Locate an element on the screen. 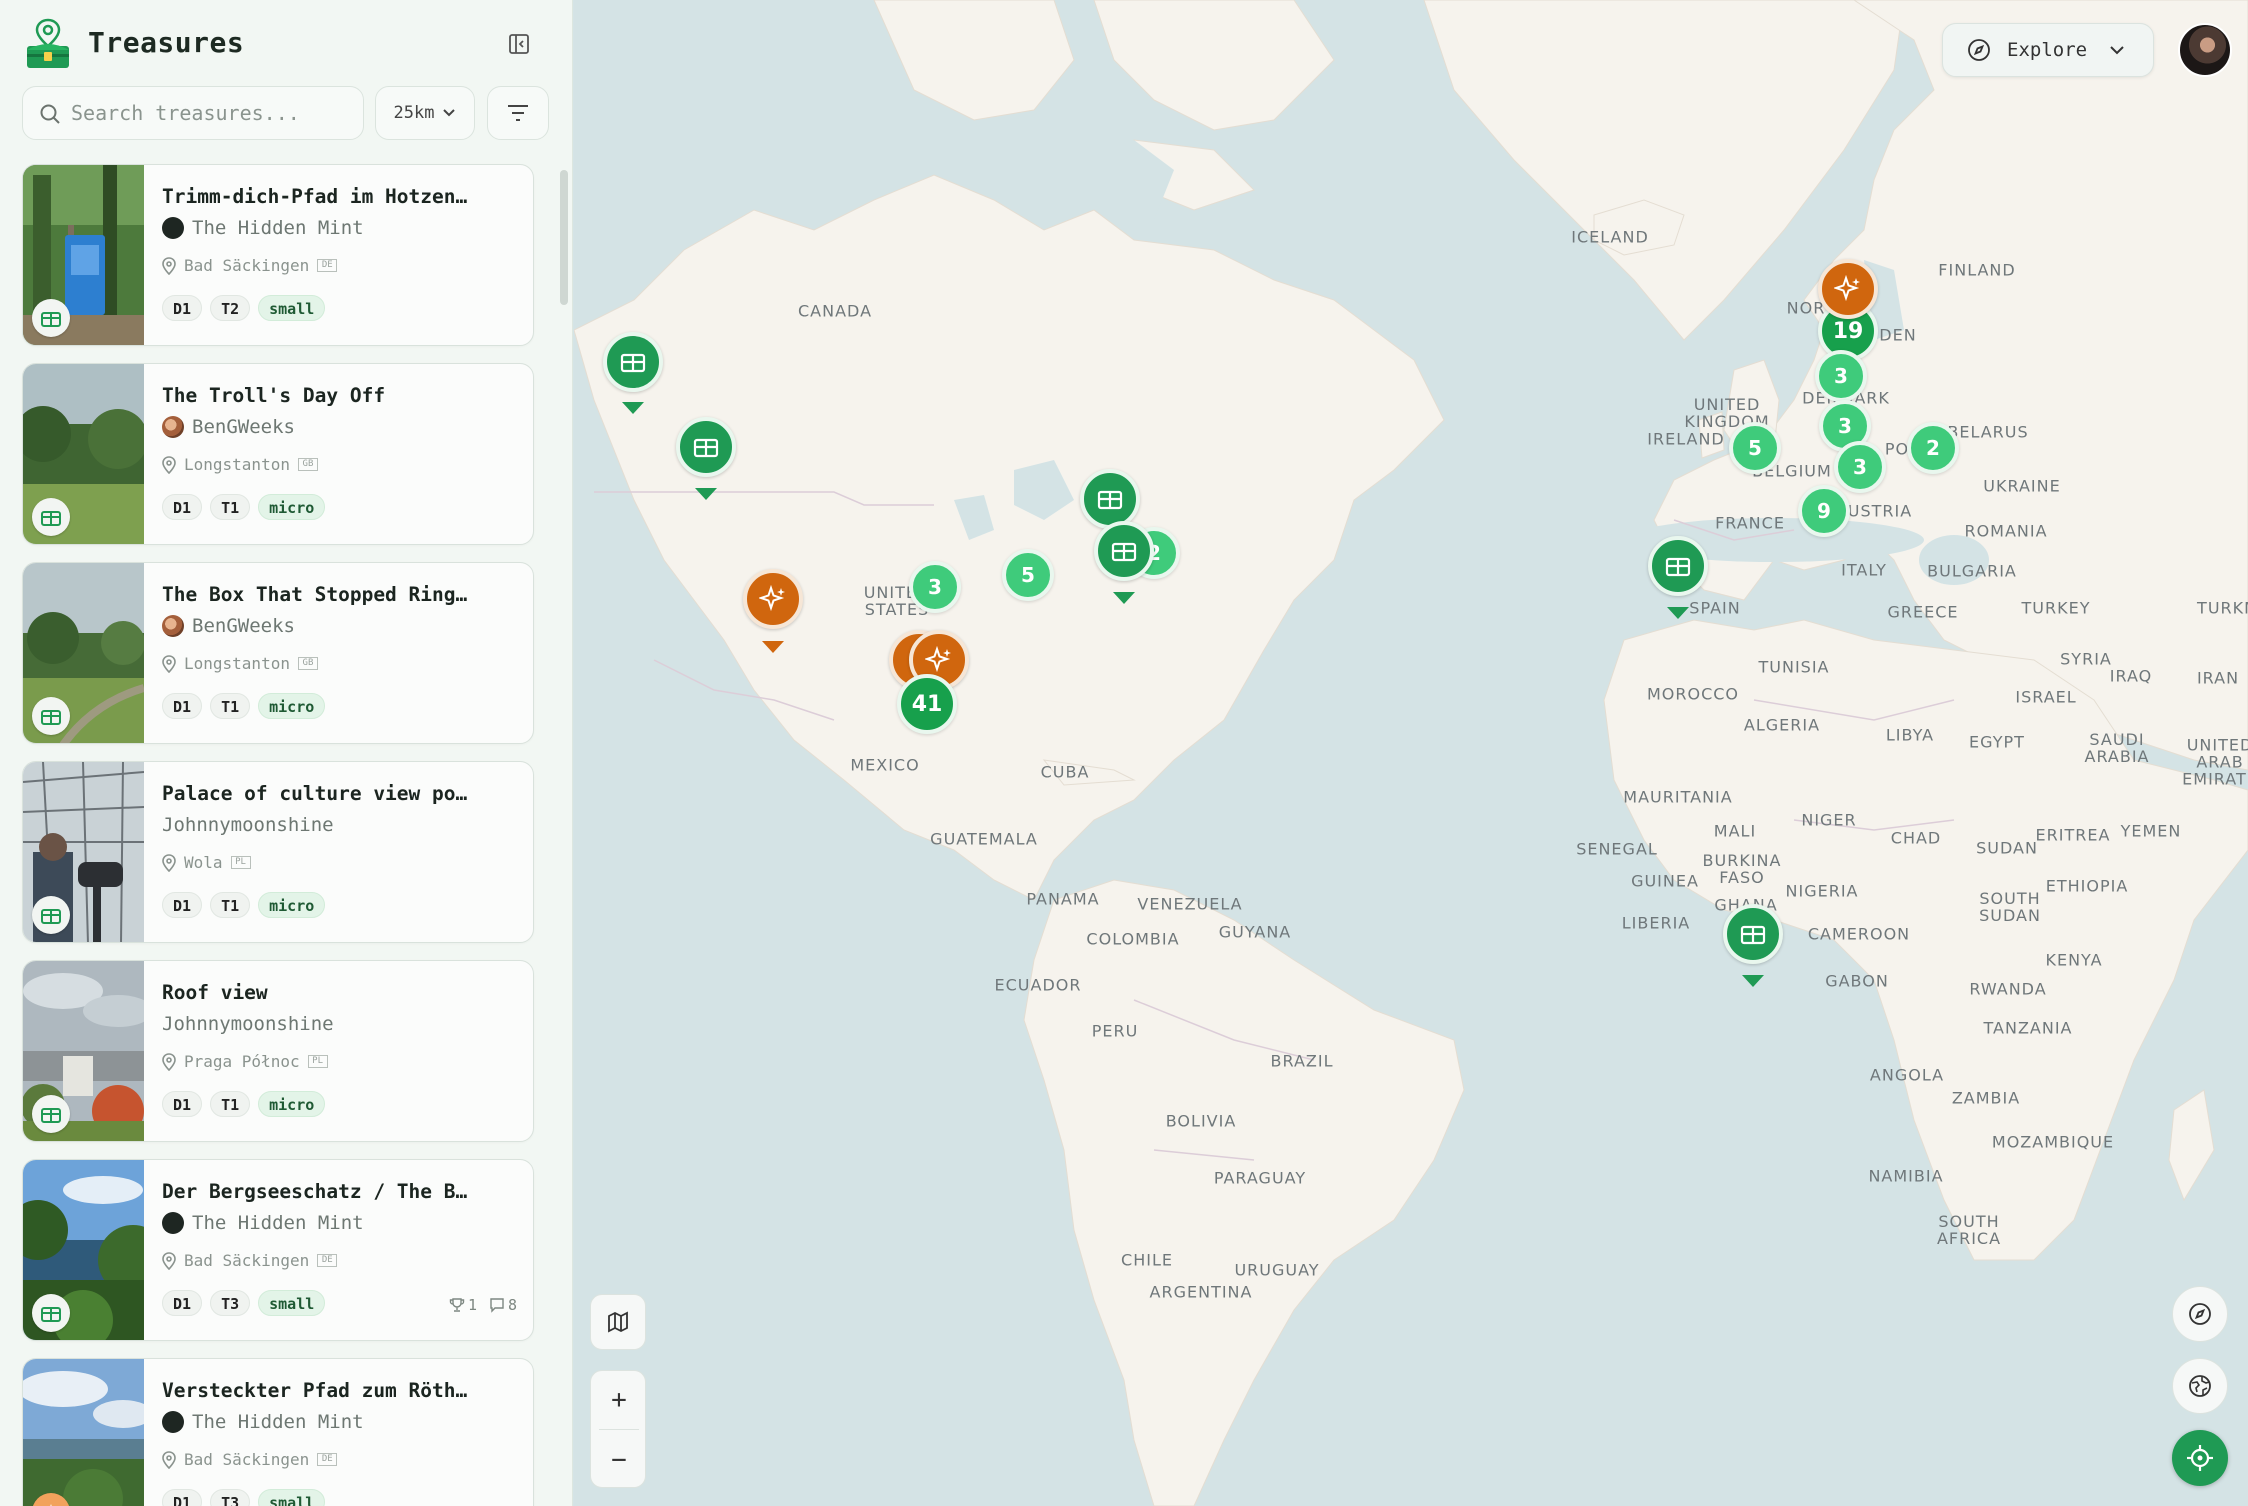 This screenshot has height=1506, width=2248. sidebar-collapse-button is located at coordinates (519, 45).